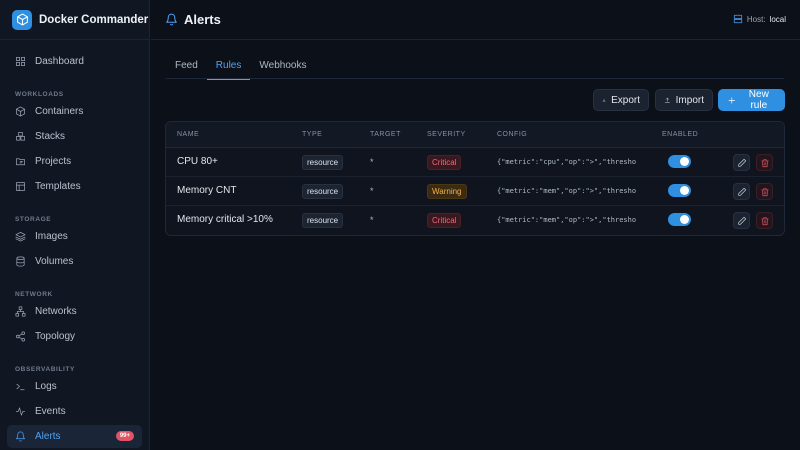 This screenshot has width=800, height=450. Describe the element at coordinates (202, 19) in the screenshot. I see `page-title: Alerts` at that location.